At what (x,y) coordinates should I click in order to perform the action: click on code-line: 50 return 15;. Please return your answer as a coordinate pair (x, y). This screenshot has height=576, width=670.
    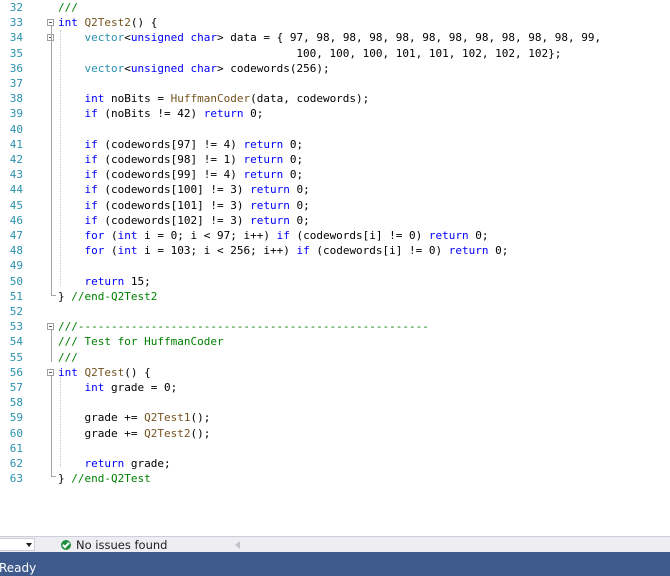
    Looking at the image, I should click on (335, 281).